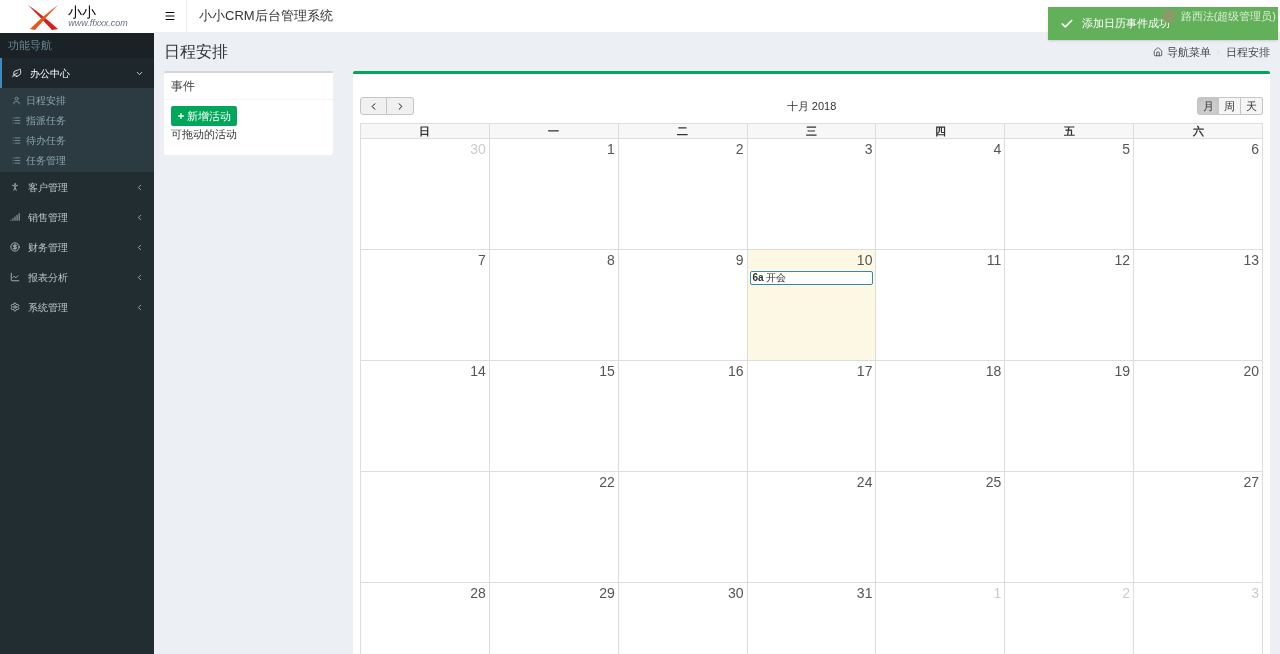 The height and width of the screenshot is (654, 1280). Describe the element at coordinates (43, 16) in the screenshot. I see `logo-x-icon` at that location.